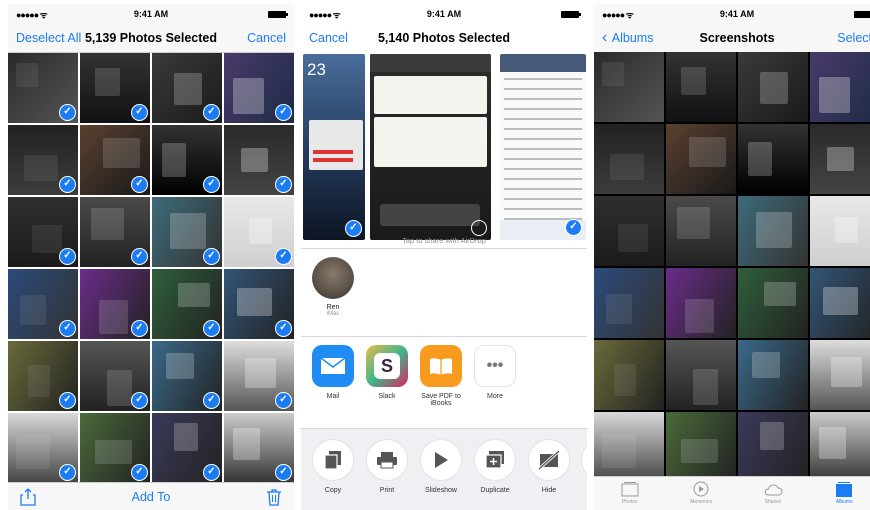 The height and width of the screenshot is (510, 870). What do you see at coordinates (732, 14) in the screenshot?
I see `status-bar: ●●●●● ᯤ 9:41 AM` at bounding box center [732, 14].